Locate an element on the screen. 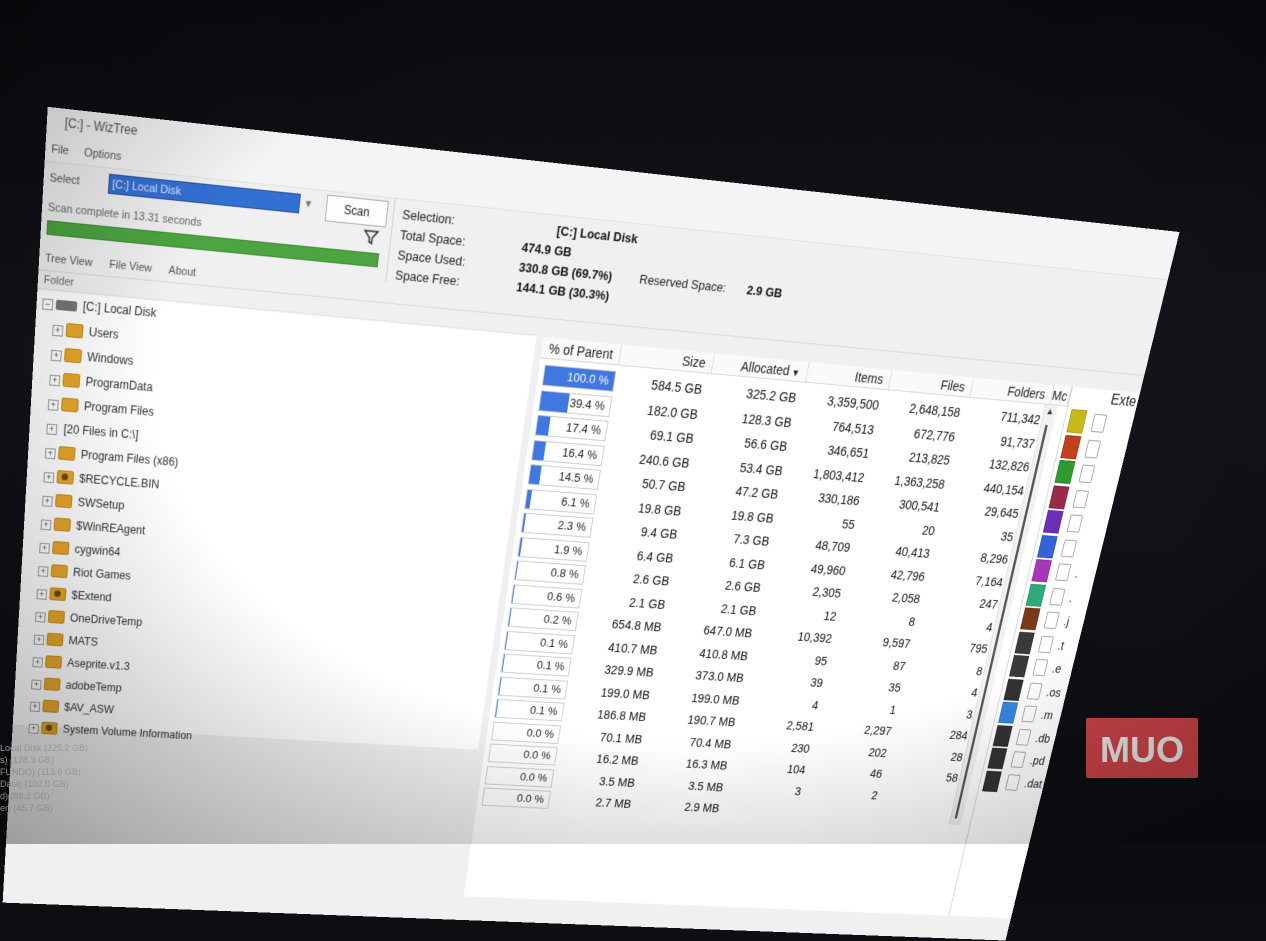 Image resolution: width=1266 pixels, height=941 pixels. chevron-down-icon: ▼ is located at coordinates (308, 204).